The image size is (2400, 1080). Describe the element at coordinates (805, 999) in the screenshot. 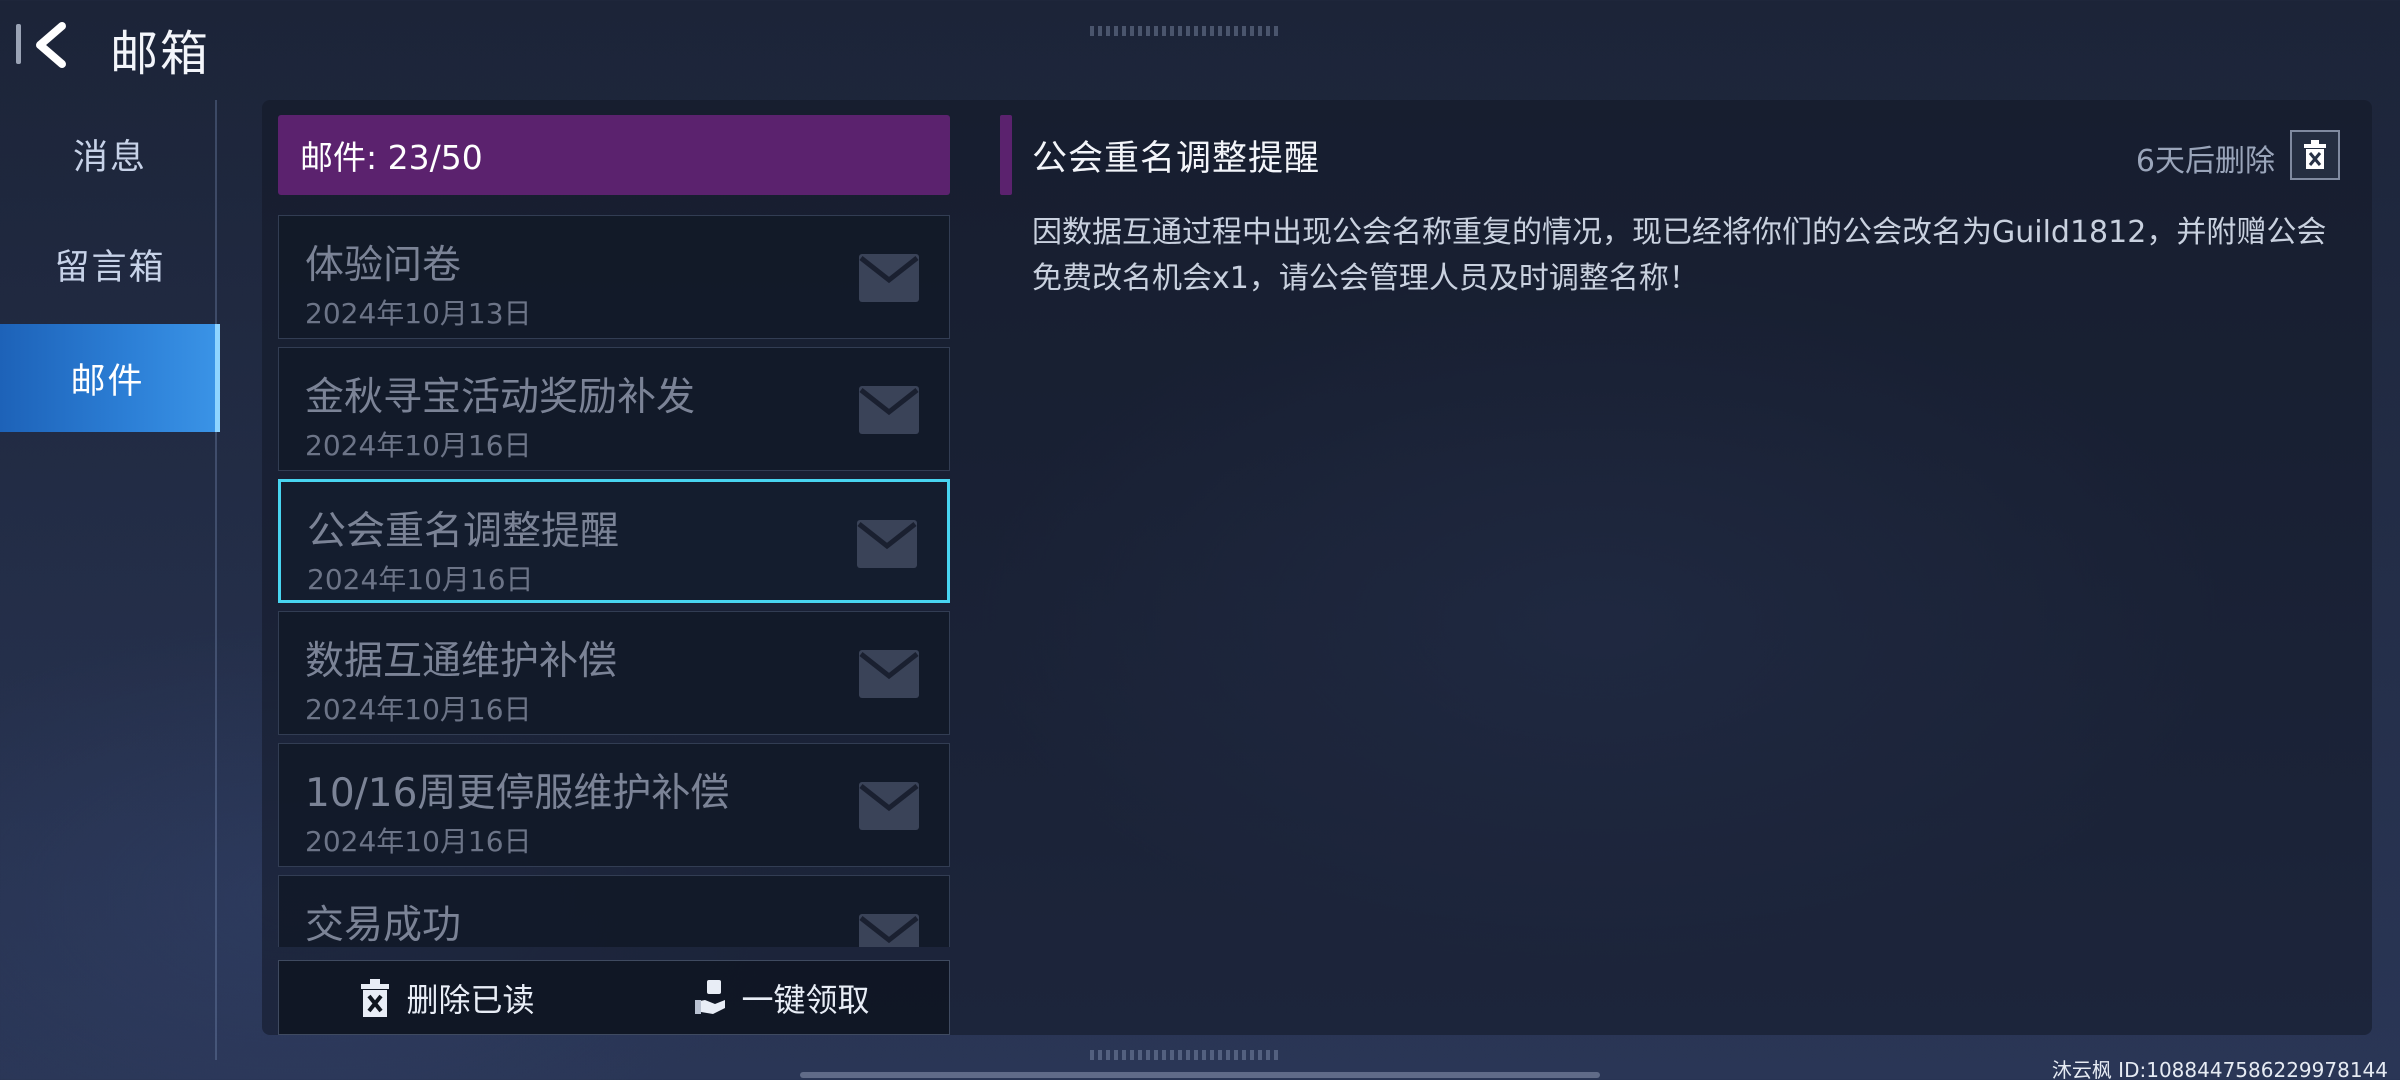

I see `claim-all-label: 一键领取` at that location.